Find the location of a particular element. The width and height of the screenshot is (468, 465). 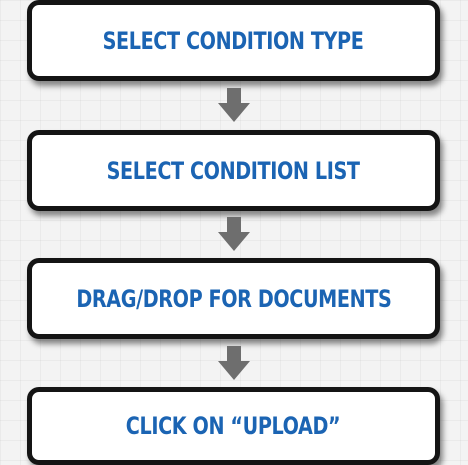

step-label: Drag/Drop for Documents is located at coordinates (233, 298).